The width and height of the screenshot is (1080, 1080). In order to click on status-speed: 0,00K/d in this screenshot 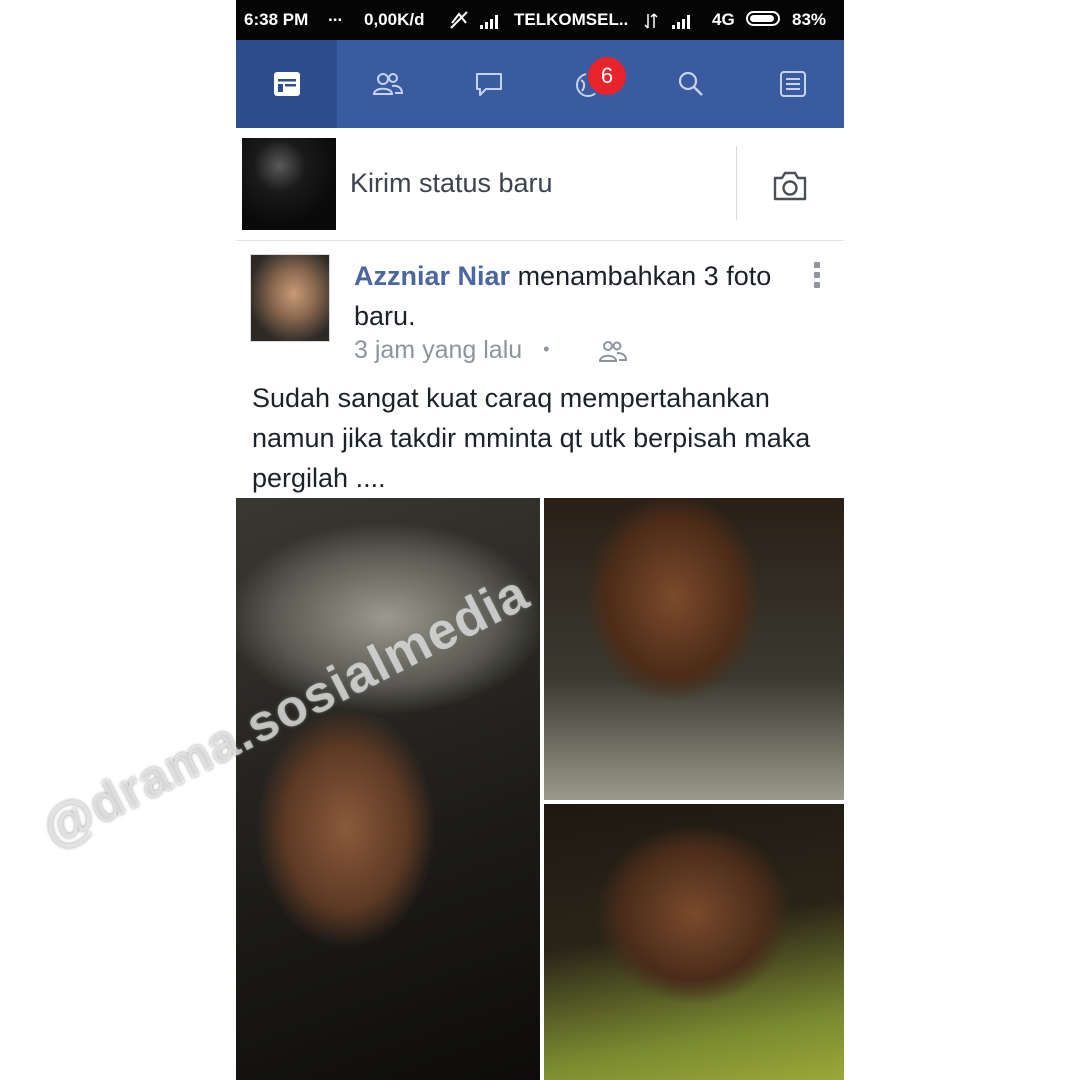, I will do `click(394, 19)`.